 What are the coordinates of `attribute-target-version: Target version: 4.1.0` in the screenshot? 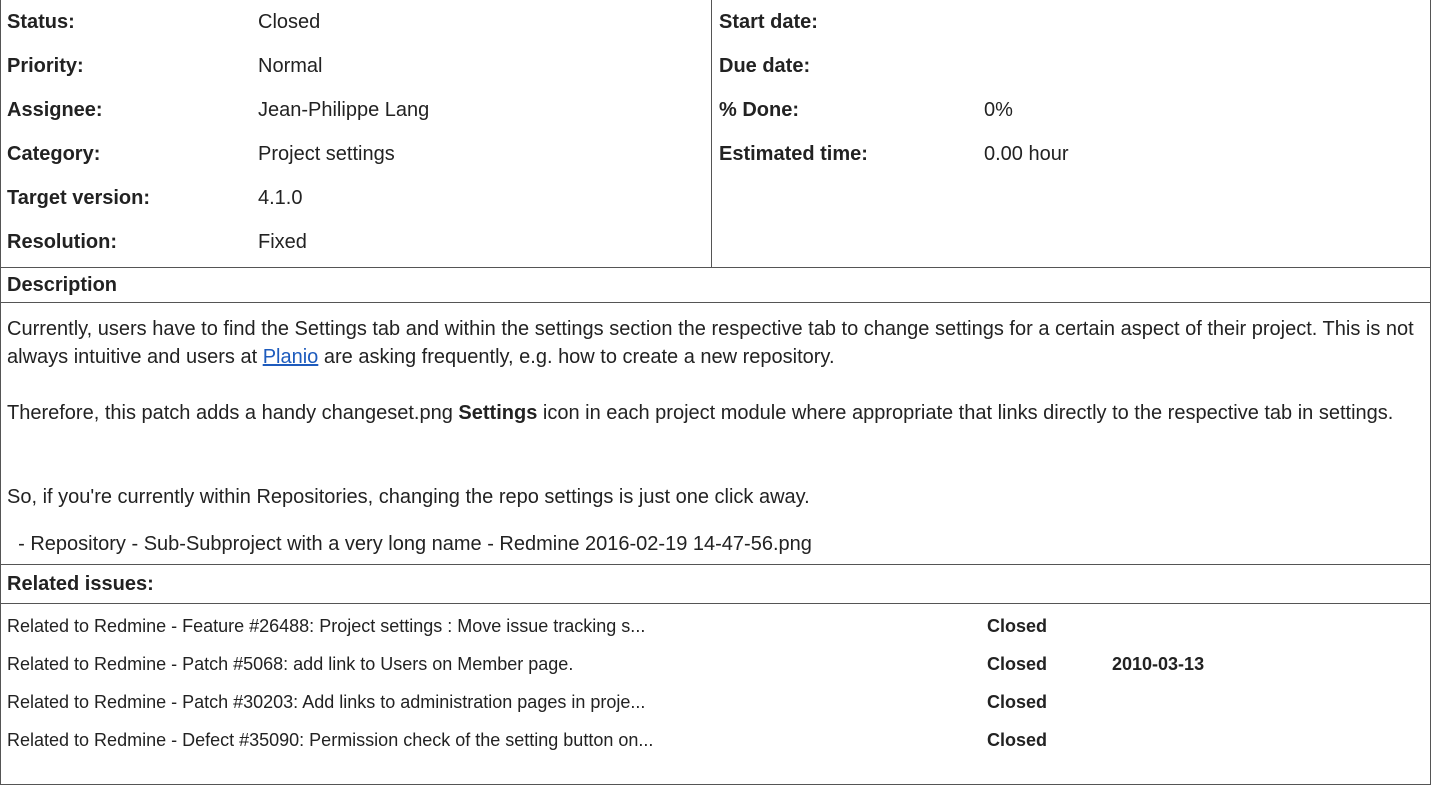 It's located at (356, 198).